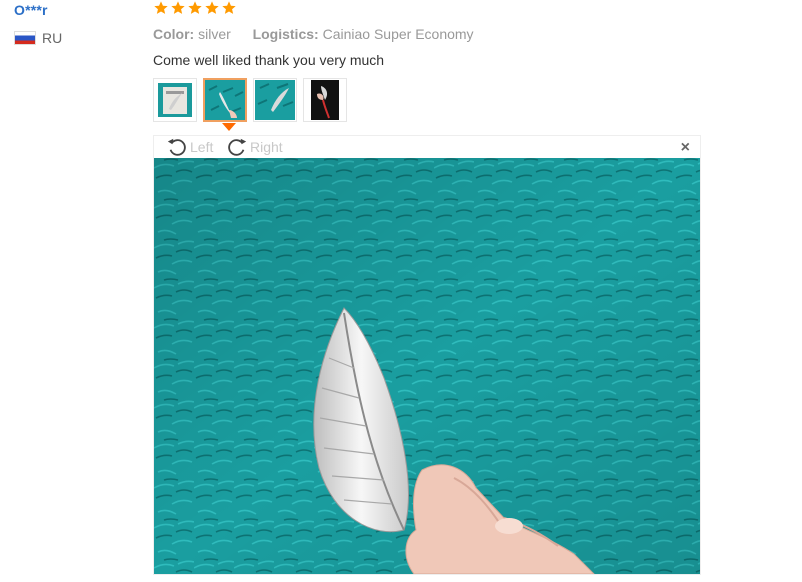 The width and height of the screenshot is (802, 582). I want to click on rotate-right-icon, so click(237, 147).